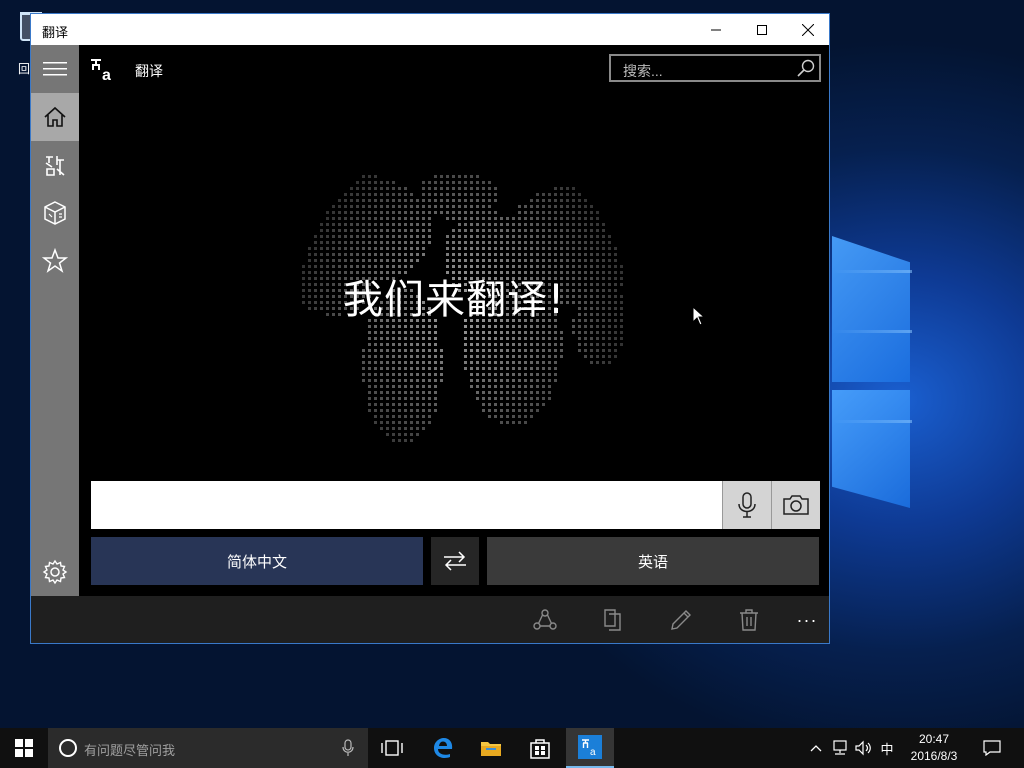 The image size is (1024, 768). What do you see at coordinates (130, 750) in the screenshot?
I see `cortana-search-placeholder: 有问题尽管问我` at bounding box center [130, 750].